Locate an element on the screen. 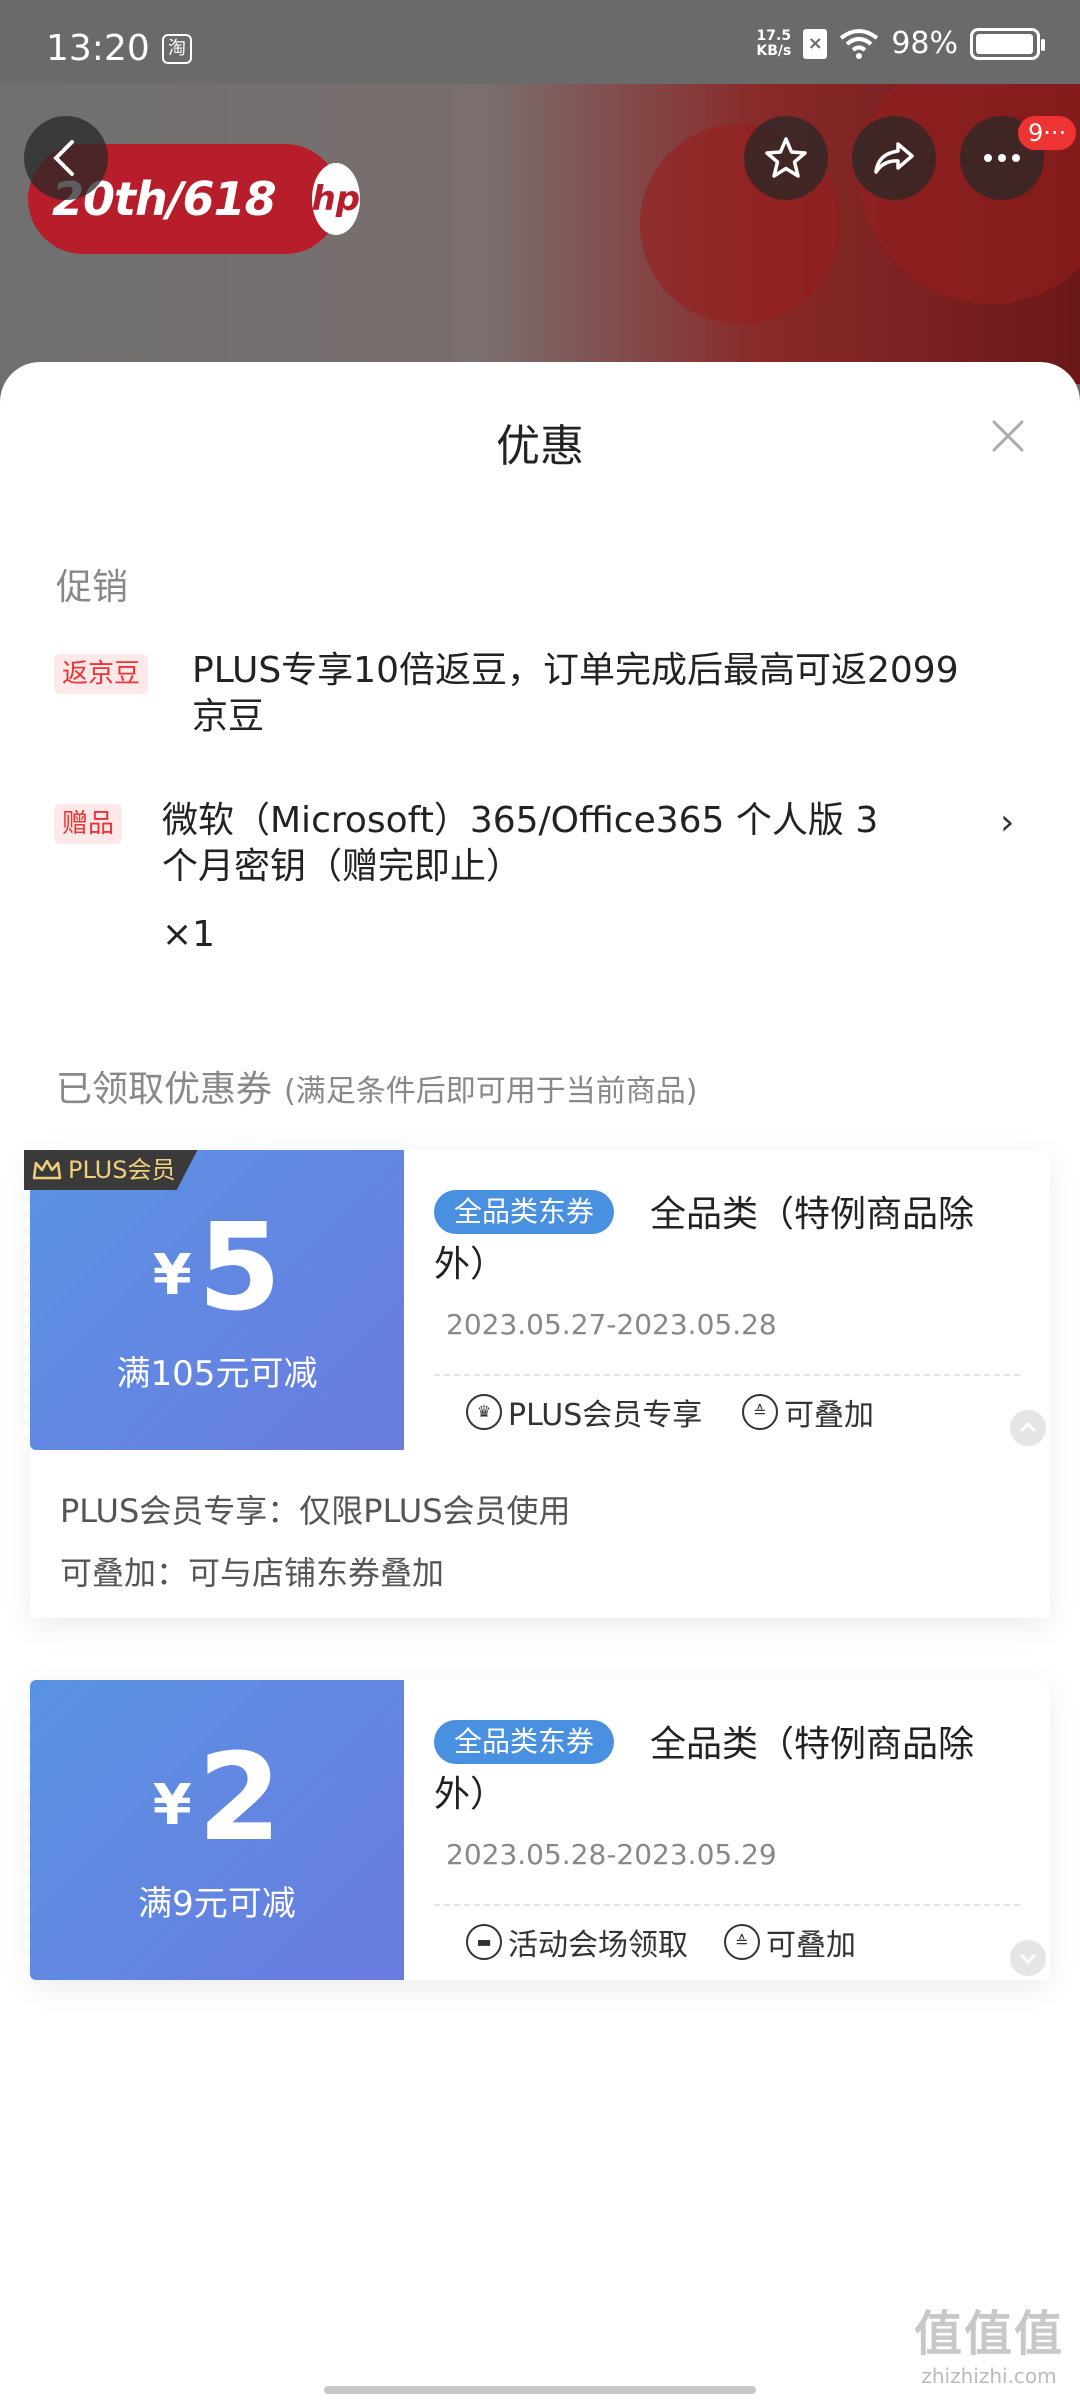 This screenshot has height=2400, width=1080. more-dots-icon is located at coordinates (1002, 158).